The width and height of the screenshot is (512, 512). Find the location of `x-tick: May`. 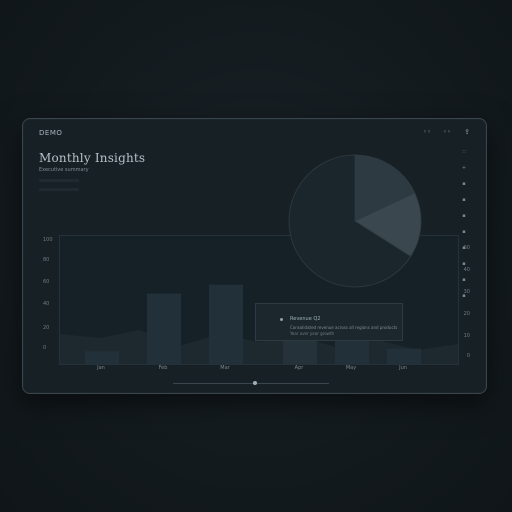

x-tick: May is located at coordinates (351, 368).